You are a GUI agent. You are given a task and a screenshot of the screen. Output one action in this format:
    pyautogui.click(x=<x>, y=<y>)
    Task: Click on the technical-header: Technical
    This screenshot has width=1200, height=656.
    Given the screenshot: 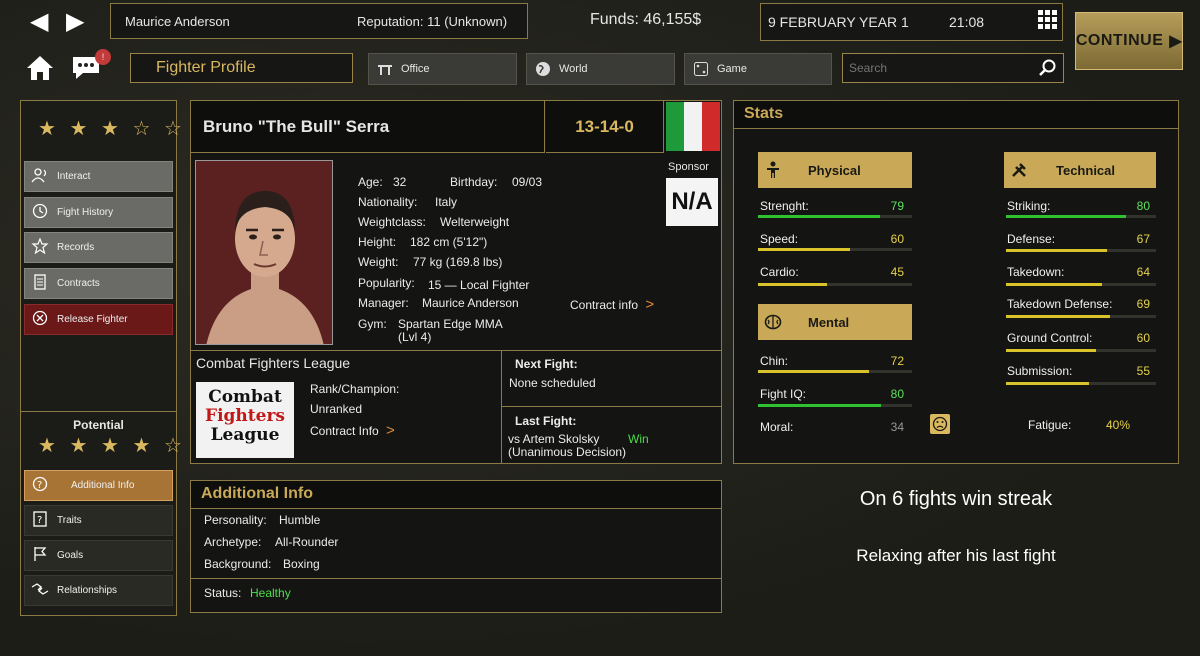 What is the action you would take?
    pyautogui.click(x=1080, y=170)
    